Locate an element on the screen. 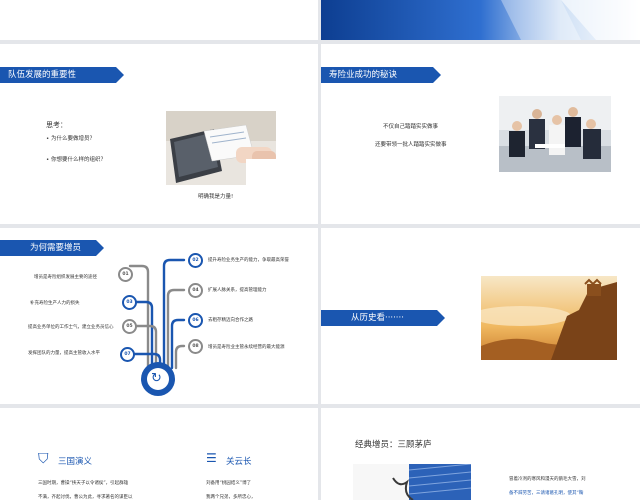 This screenshot has width=640, height=500. handwriting-photo is located at coordinates (412, 482).